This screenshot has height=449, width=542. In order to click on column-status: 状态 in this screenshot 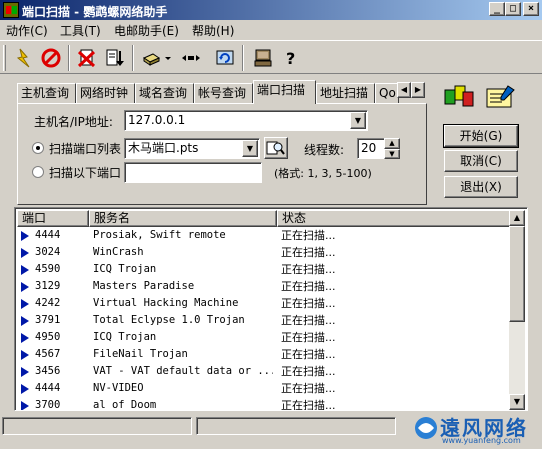, I will do `click(394, 218)`.